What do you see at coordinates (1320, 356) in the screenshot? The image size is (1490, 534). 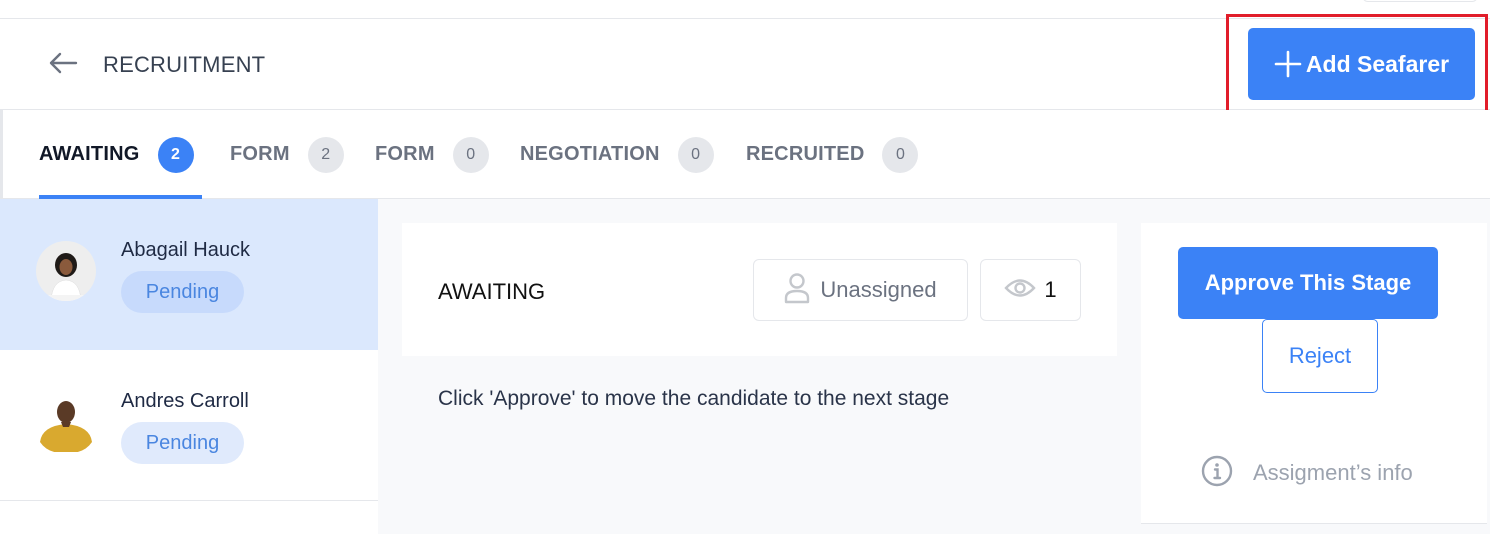 I see `reject-button: Reject` at bounding box center [1320, 356].